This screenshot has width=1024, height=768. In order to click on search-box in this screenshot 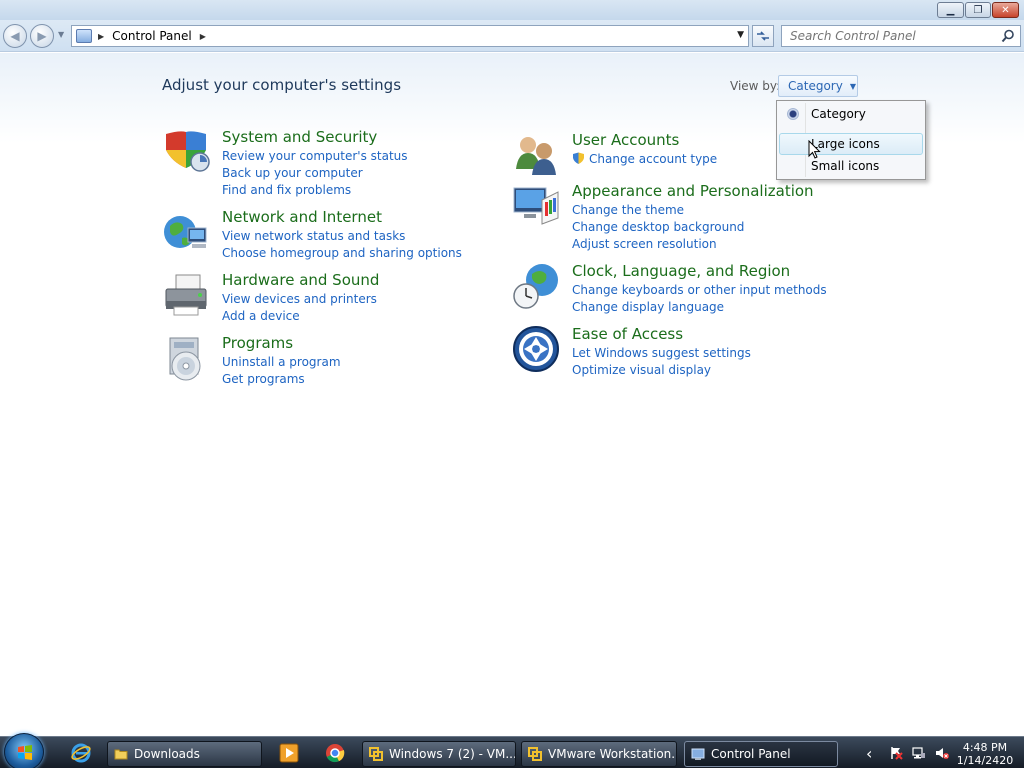, I will do `click(901, 36)`.